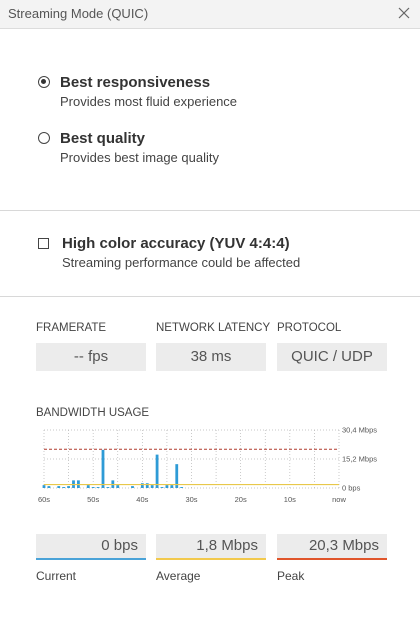 Image resolution: width=420 pixels, height=632 pixels. Describe the element at coordinates (56, 576) in the screenshot. I see `current-bandwidth-caption: Current` at that location.